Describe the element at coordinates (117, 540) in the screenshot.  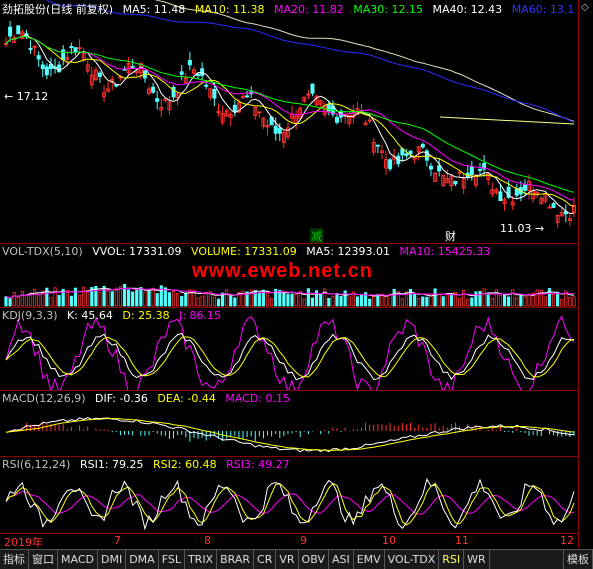
I see `time-label-jul: 7` at that location.